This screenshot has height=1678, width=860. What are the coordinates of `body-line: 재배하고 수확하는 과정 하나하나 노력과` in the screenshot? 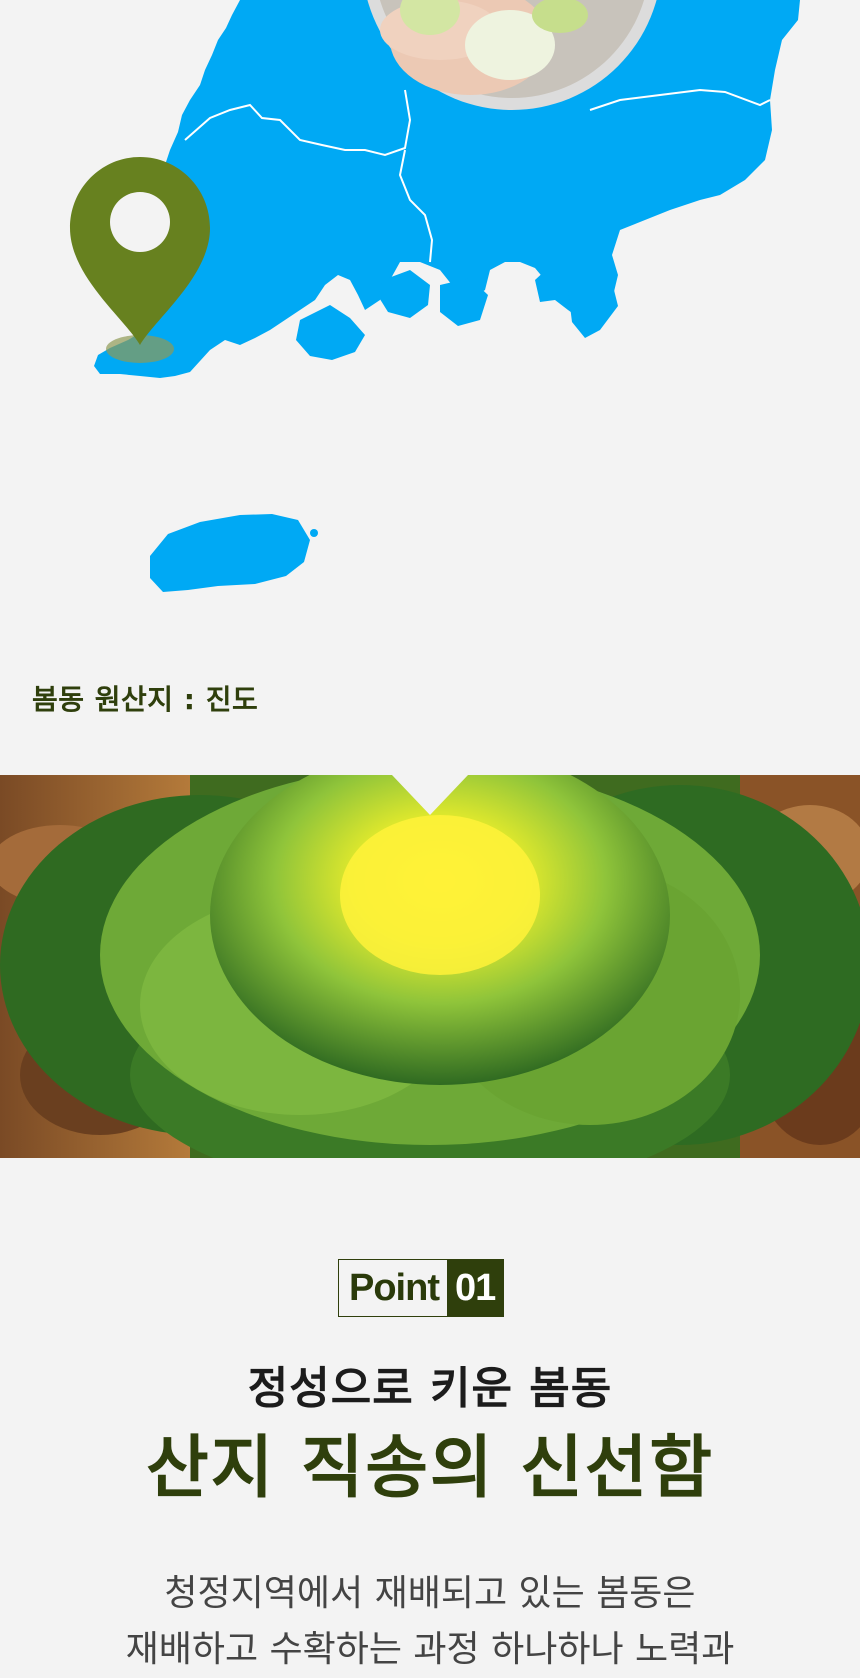 It's located at (430, 1649).